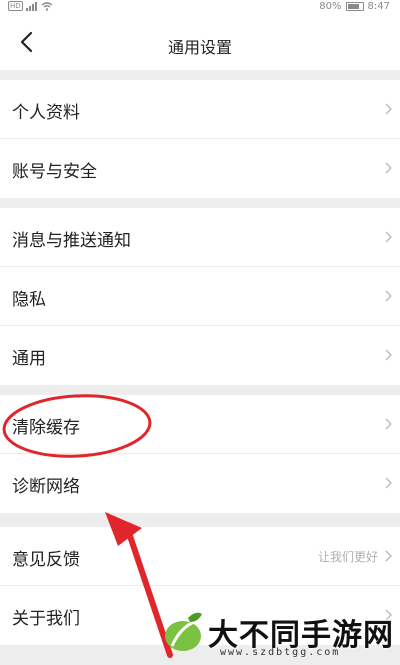  Describe the element at coordinates (200, 355) in the screenshot. I see `settings-item-general: 通用` at that location.